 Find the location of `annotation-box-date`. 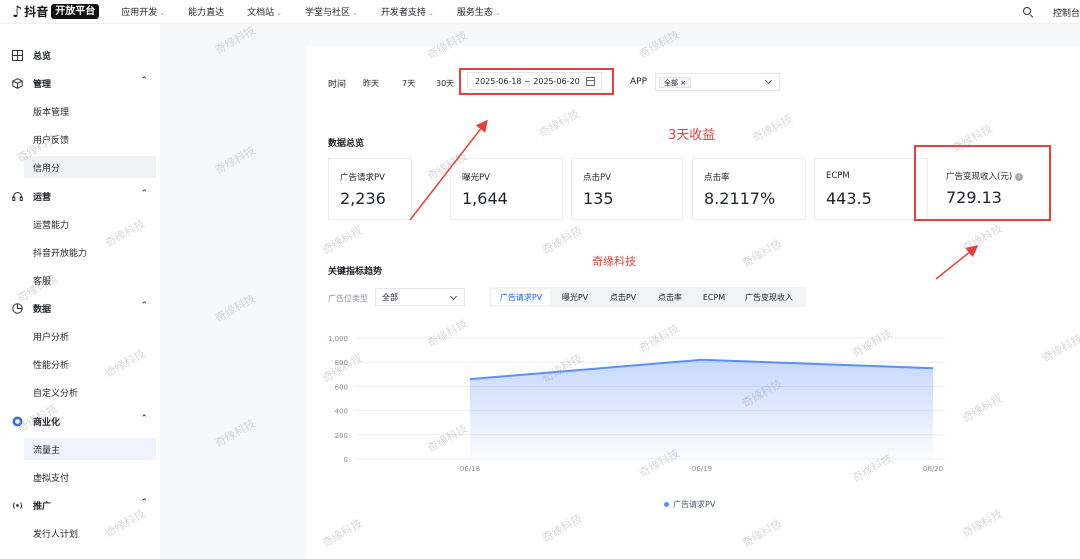

annotation-box-date is located at coordinates (536, 81).